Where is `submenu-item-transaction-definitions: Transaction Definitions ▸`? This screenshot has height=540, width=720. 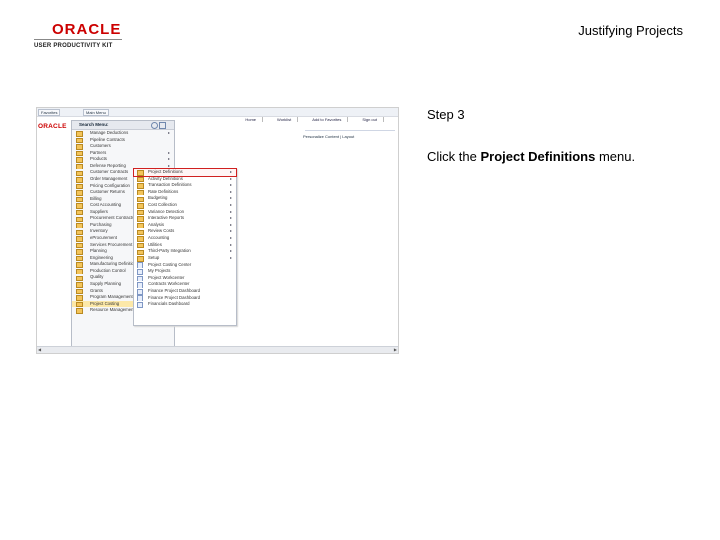
submenu-item-transaction-definitions: Transaction Definitions ▸ is located at coordinates (185, 185).